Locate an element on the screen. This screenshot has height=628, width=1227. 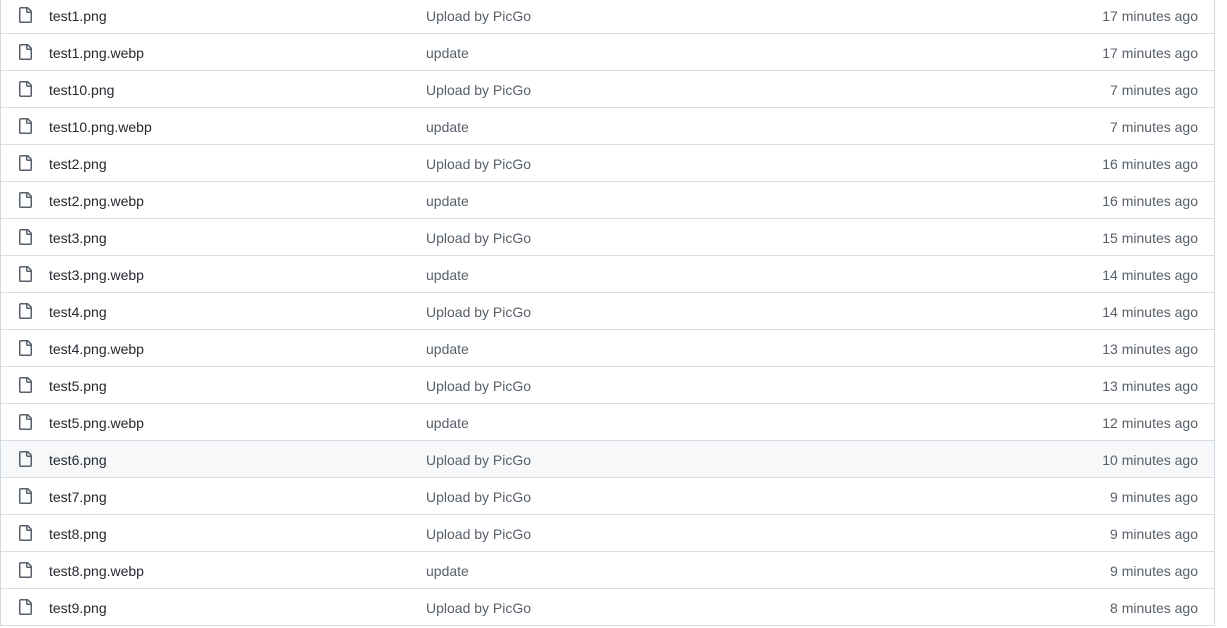
file-row: test5.png Upload by PicGo 13 minutes ago is located at coordinates (607, 385).